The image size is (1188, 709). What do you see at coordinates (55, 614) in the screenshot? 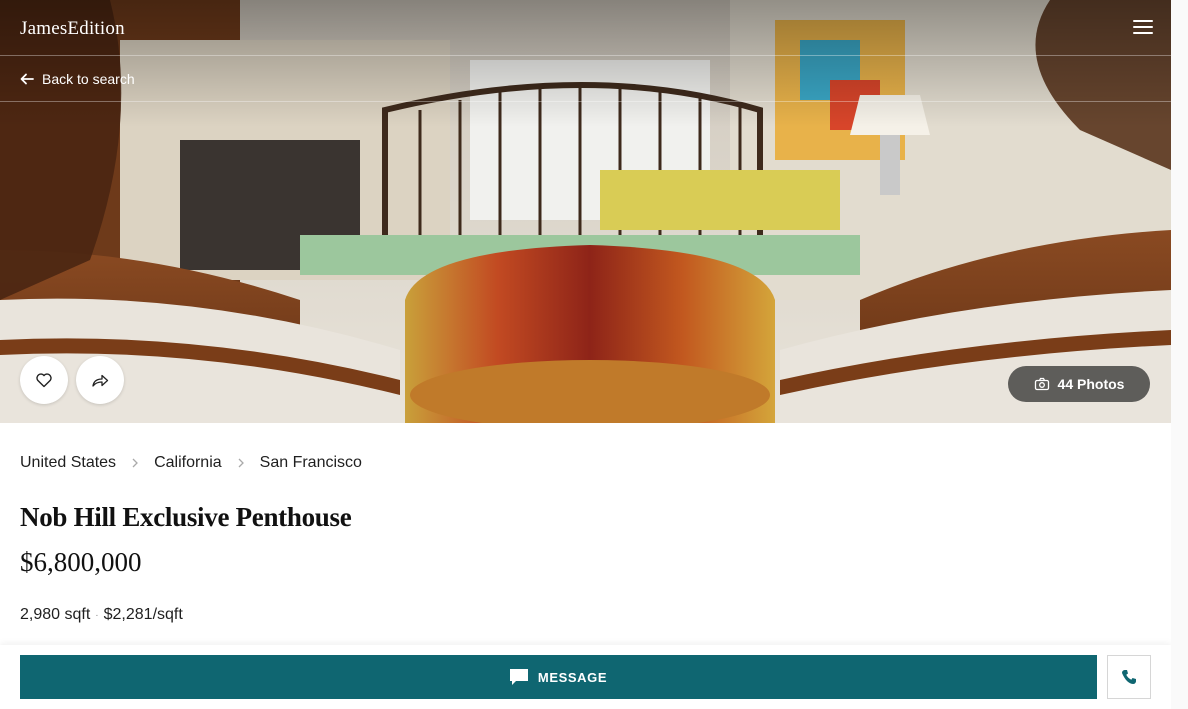
I see `listing-area: 2,980 sqft` at bounding box center [55, 614].